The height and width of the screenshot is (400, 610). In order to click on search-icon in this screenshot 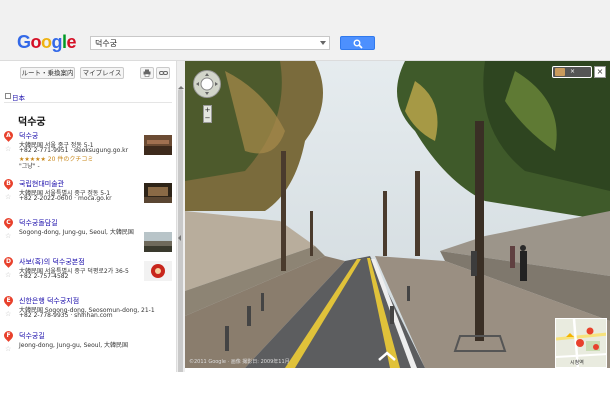, I will do `click(358, 44)`.